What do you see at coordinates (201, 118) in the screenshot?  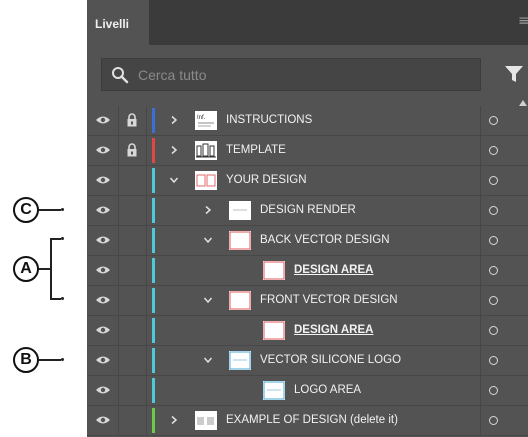 I see `svg-text: Inf.` at bounding box center [201, 118].